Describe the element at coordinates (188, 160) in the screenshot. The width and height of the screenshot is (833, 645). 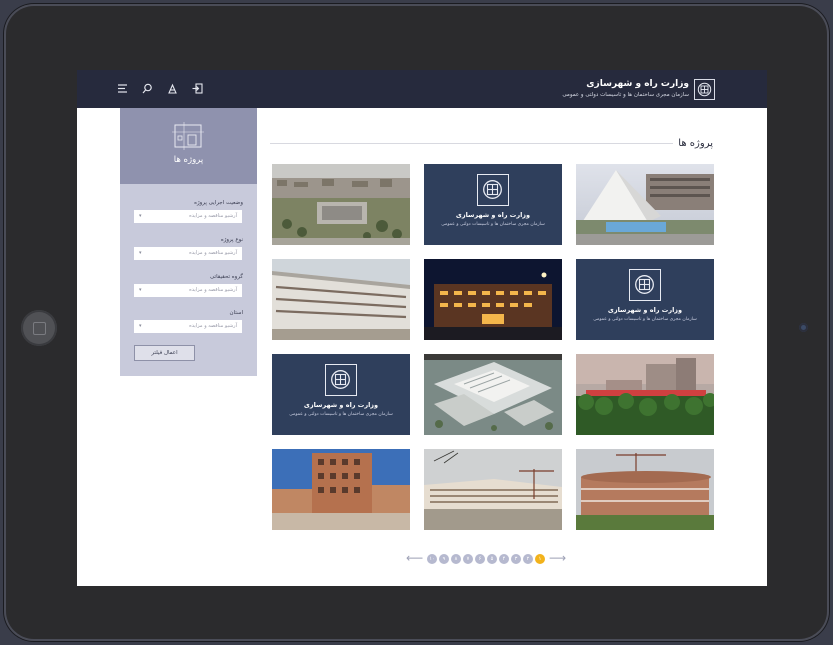
I see `sidebar-title: پروژه ها` at that location.